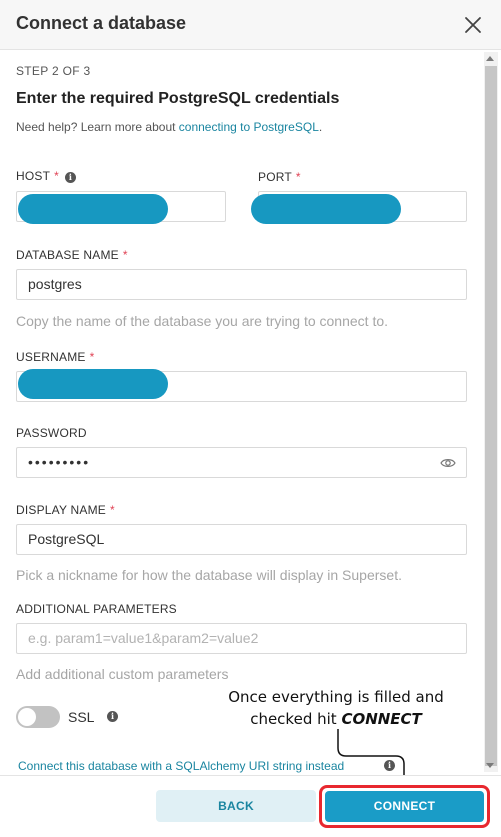  Describe the element at coordinates (51, 433) in the screenshot. I see `password-label: PASSWORD` at that location.